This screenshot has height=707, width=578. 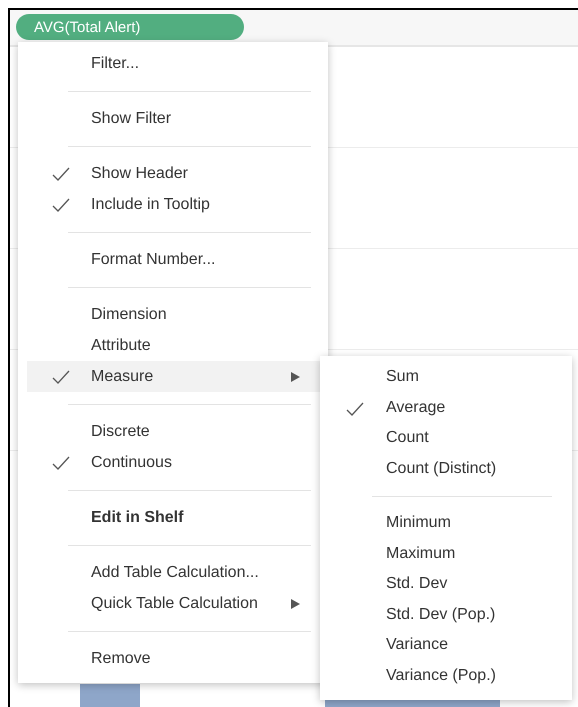 I want to click on menu-item: Std. Dev (Pop.), so click(x=446, y=615).